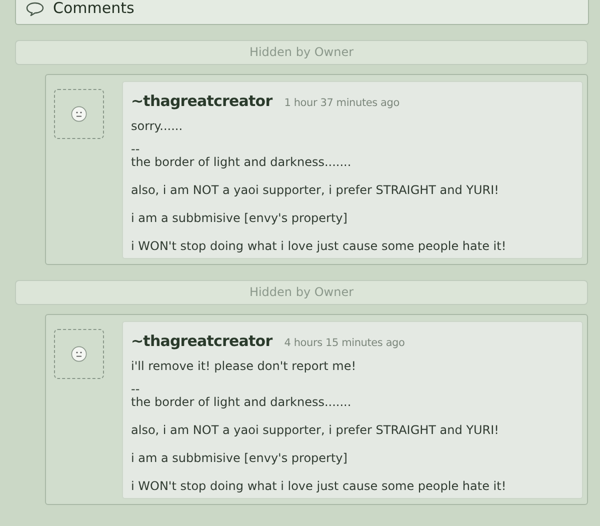 The image size is (600, 526). What do you see at coordinates (244, 366) in the screenshot?
I see `comment-text: i'll remove it! please don't report me!` at bounding box center [244, 366].